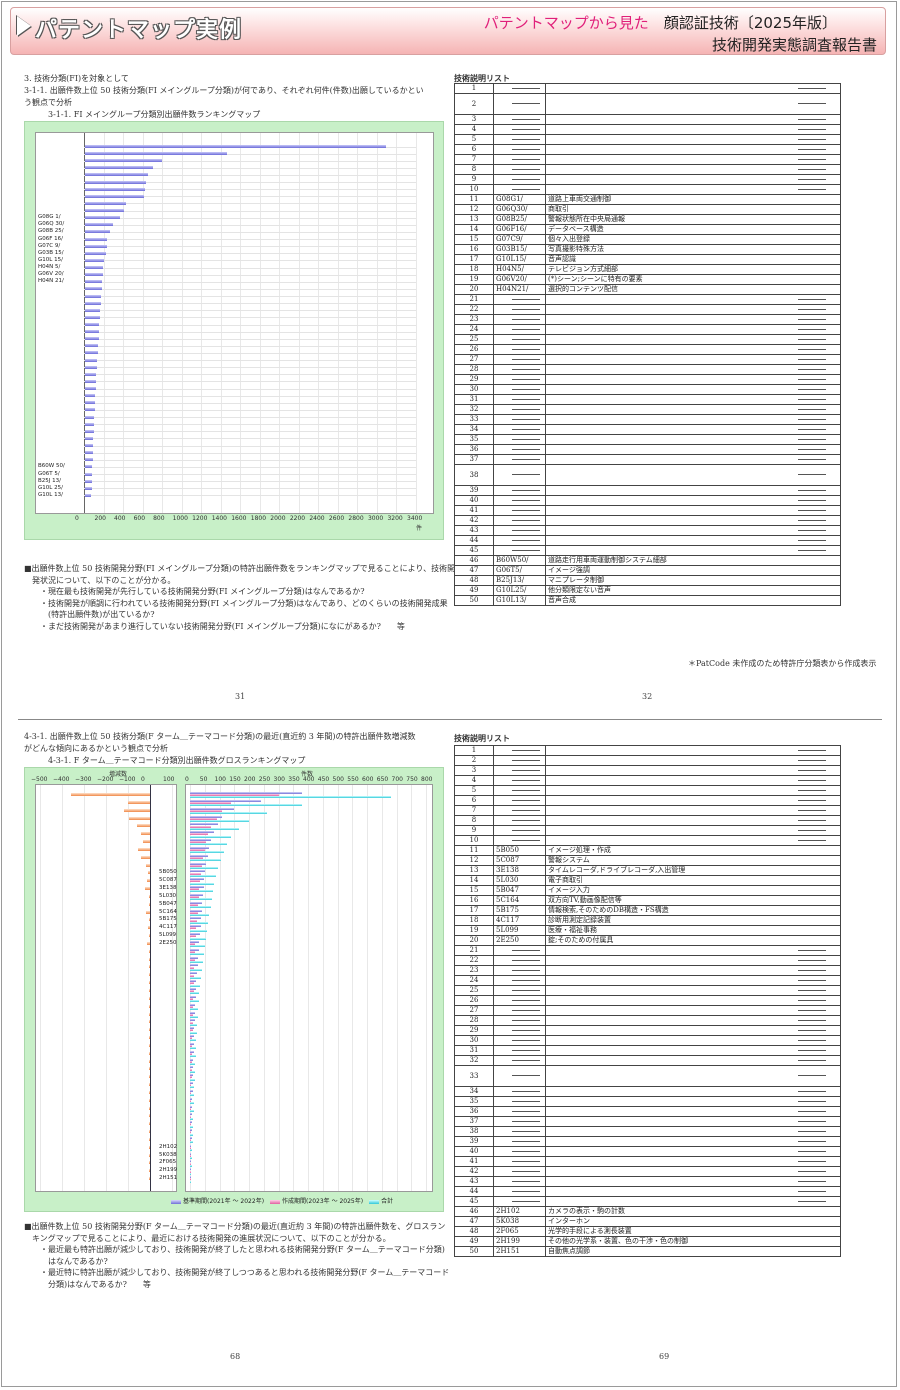  Describe the element at coordinates (474, 990) in the screenshot. I see `tech-list-cell-n: 25` at that location.